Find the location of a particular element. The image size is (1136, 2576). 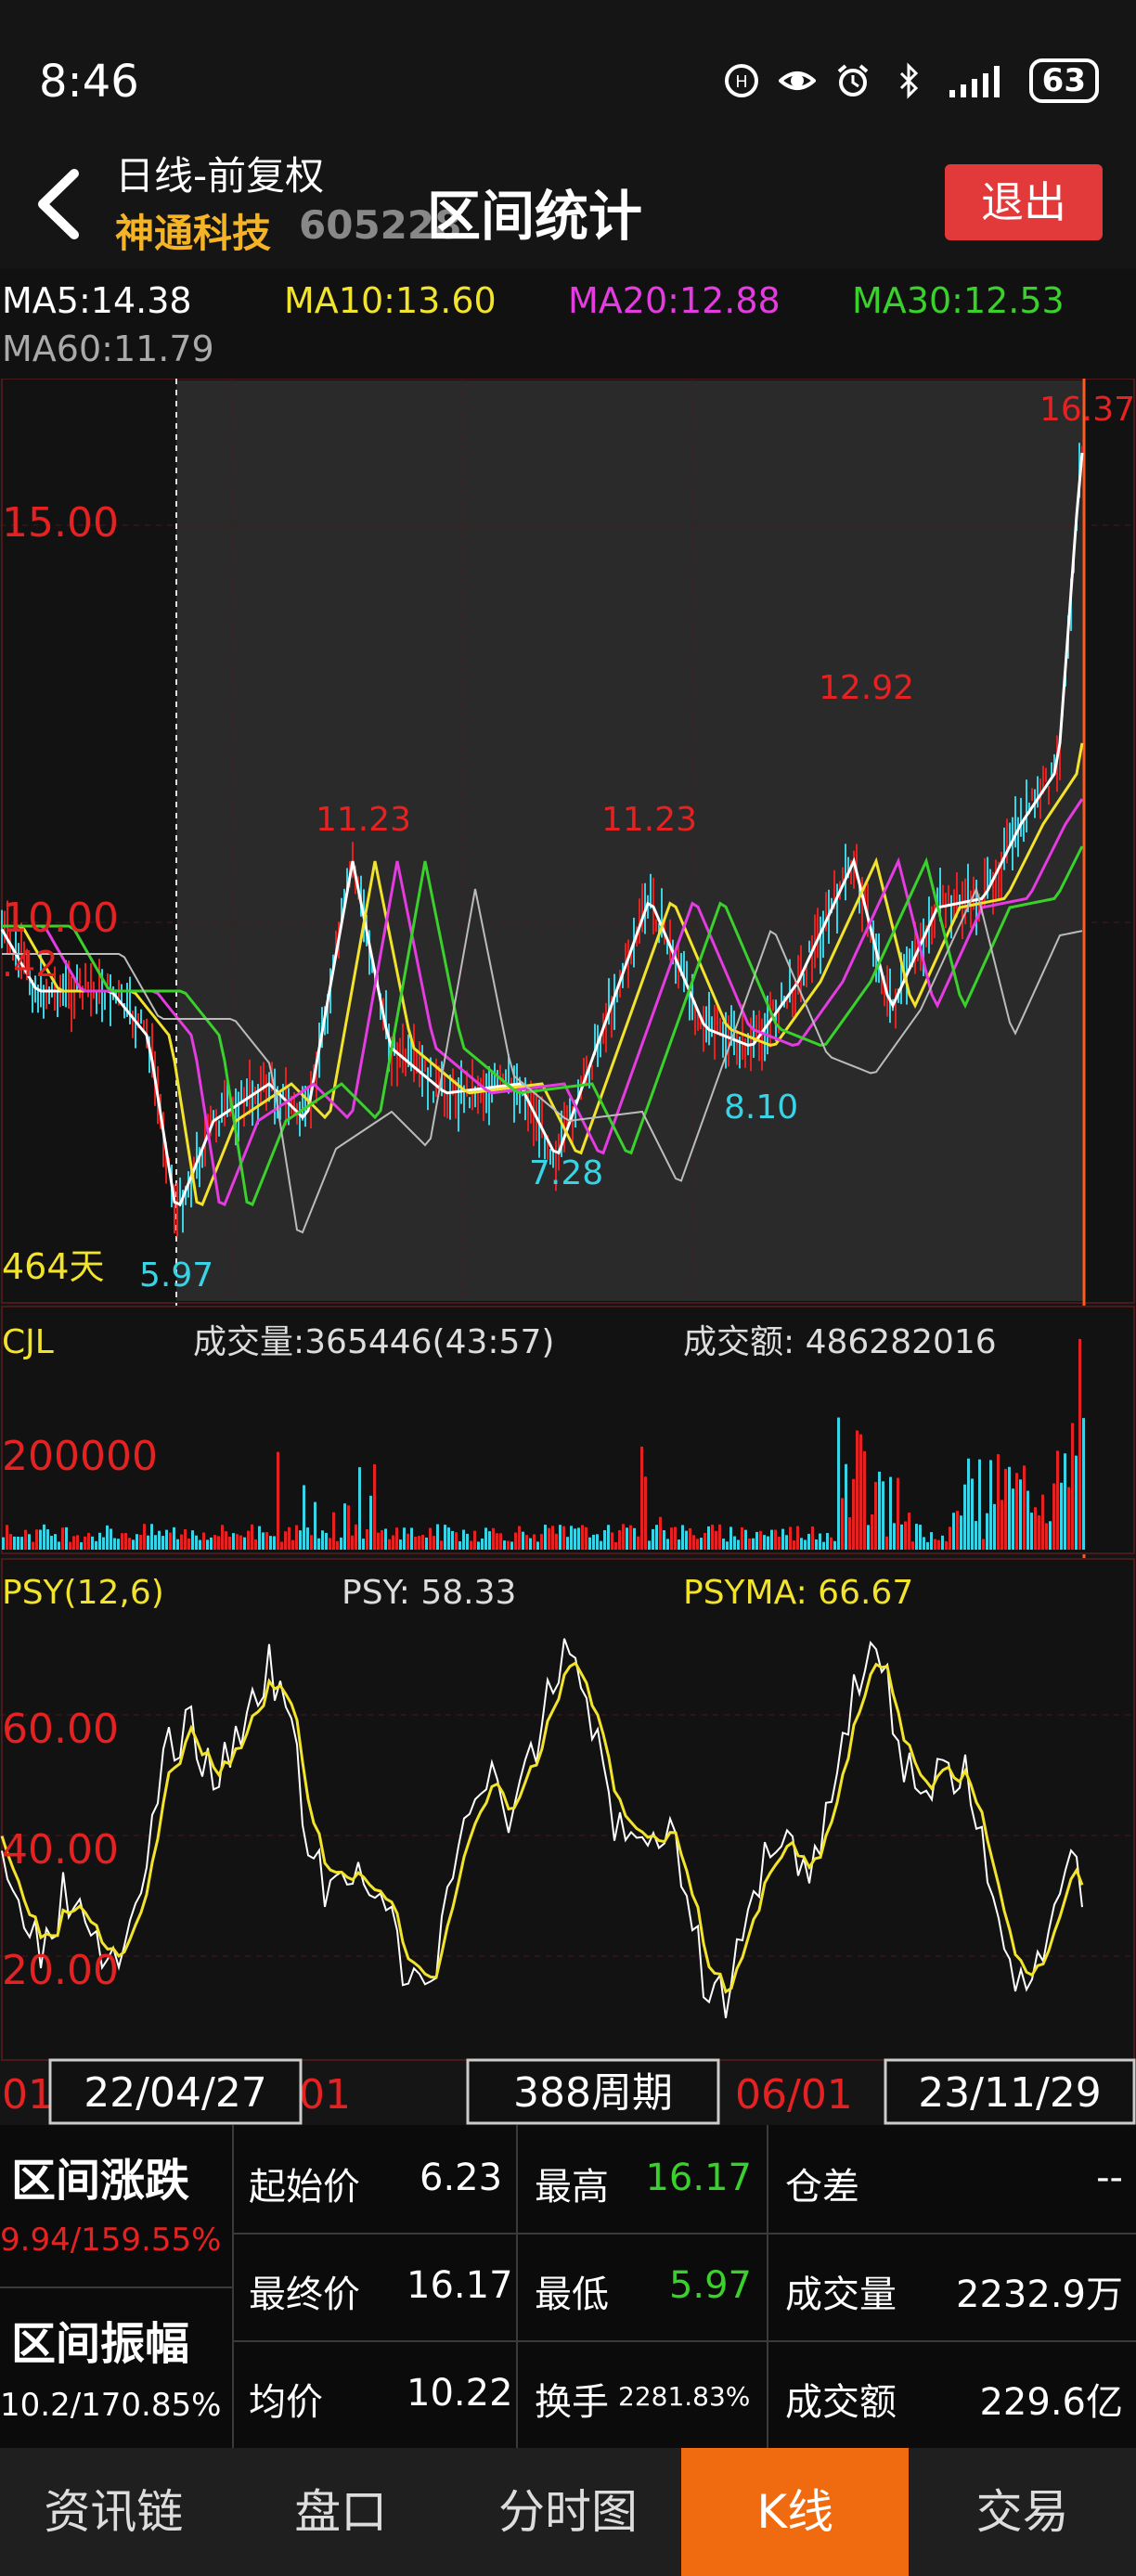

tab-news-chain: 资讯链 is located at coordinates (113, 2512).